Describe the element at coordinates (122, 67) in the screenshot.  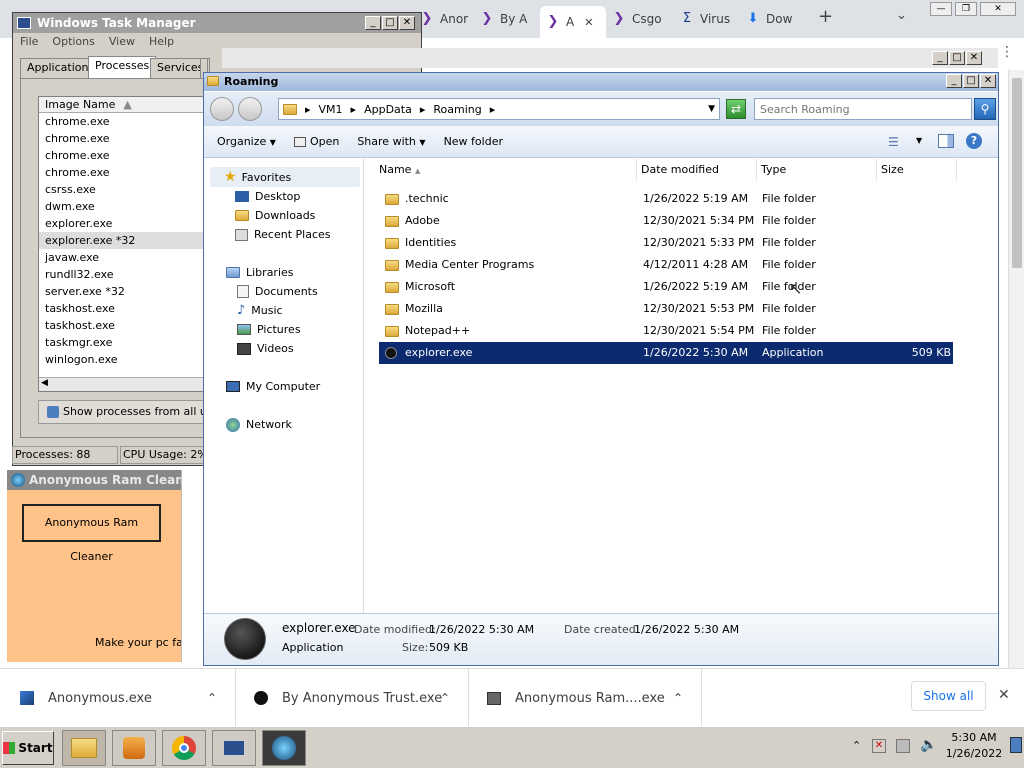
I see `tab-processes: Processes` at that location.